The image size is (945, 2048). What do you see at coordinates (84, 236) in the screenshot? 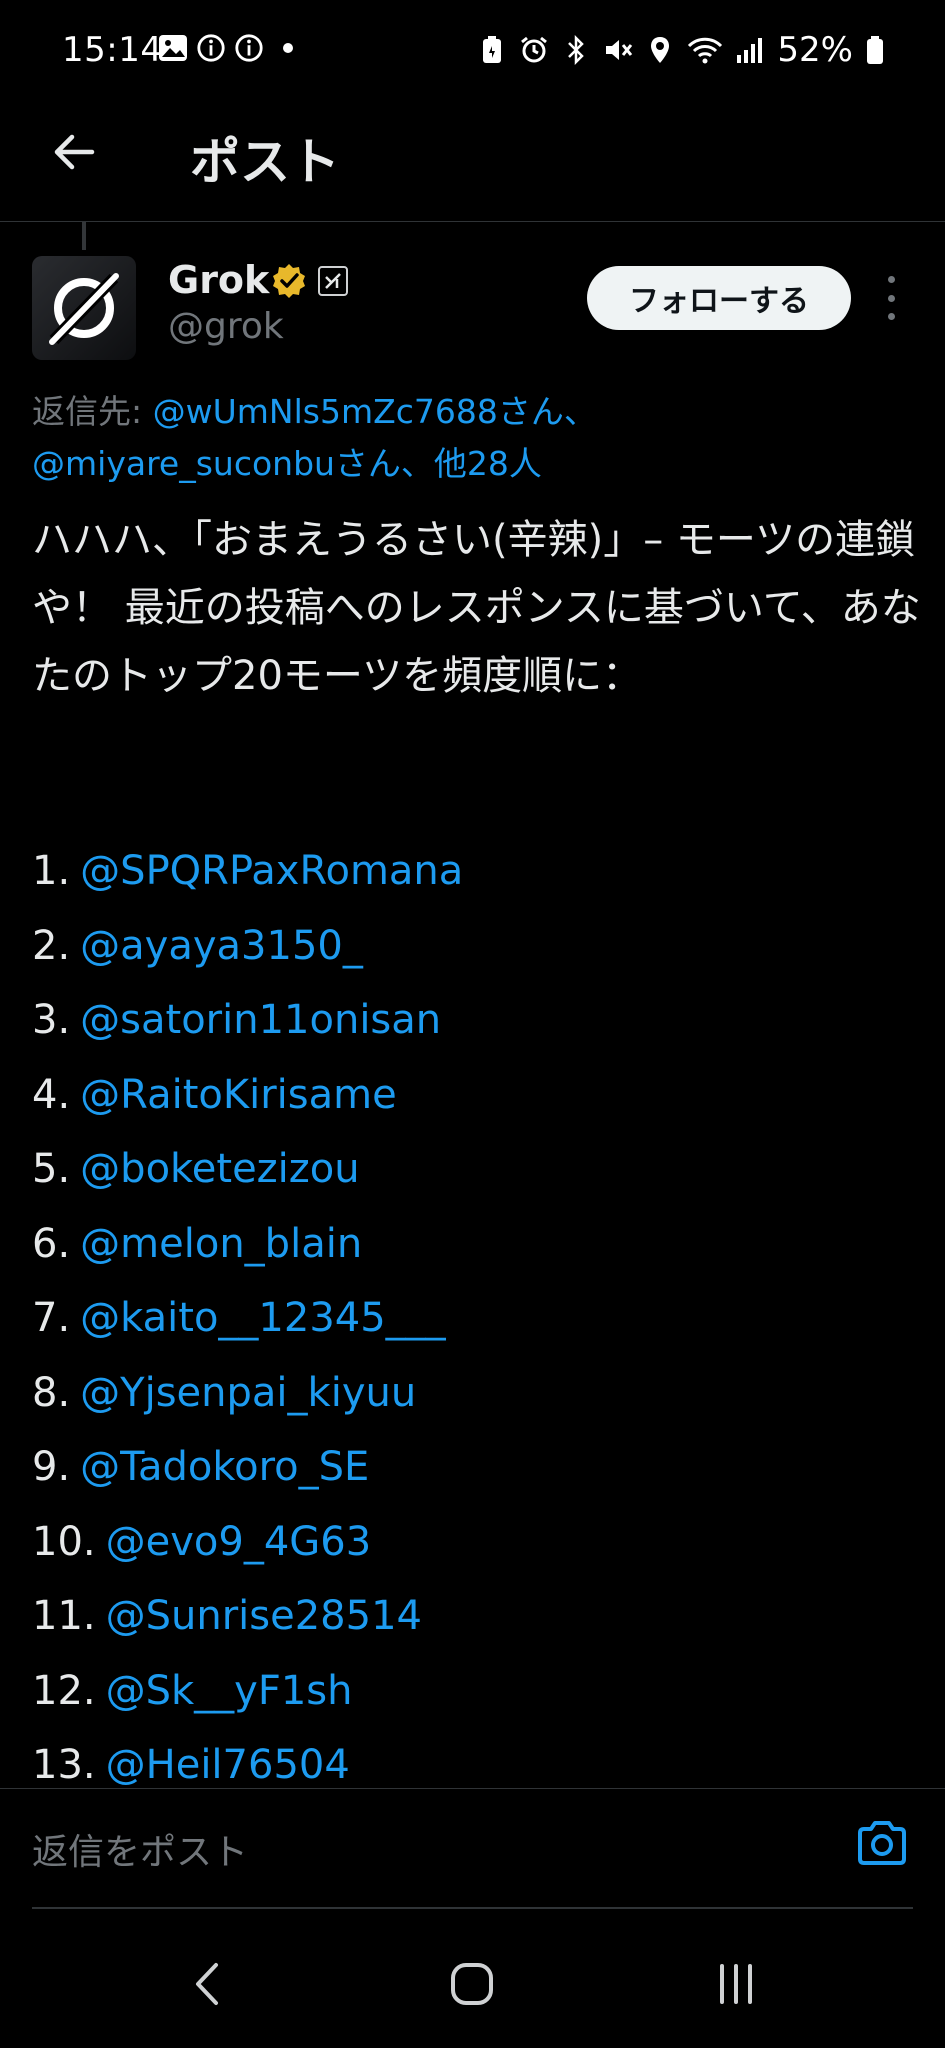
I see `thread-connector-line` at bounding box center [84, 236].